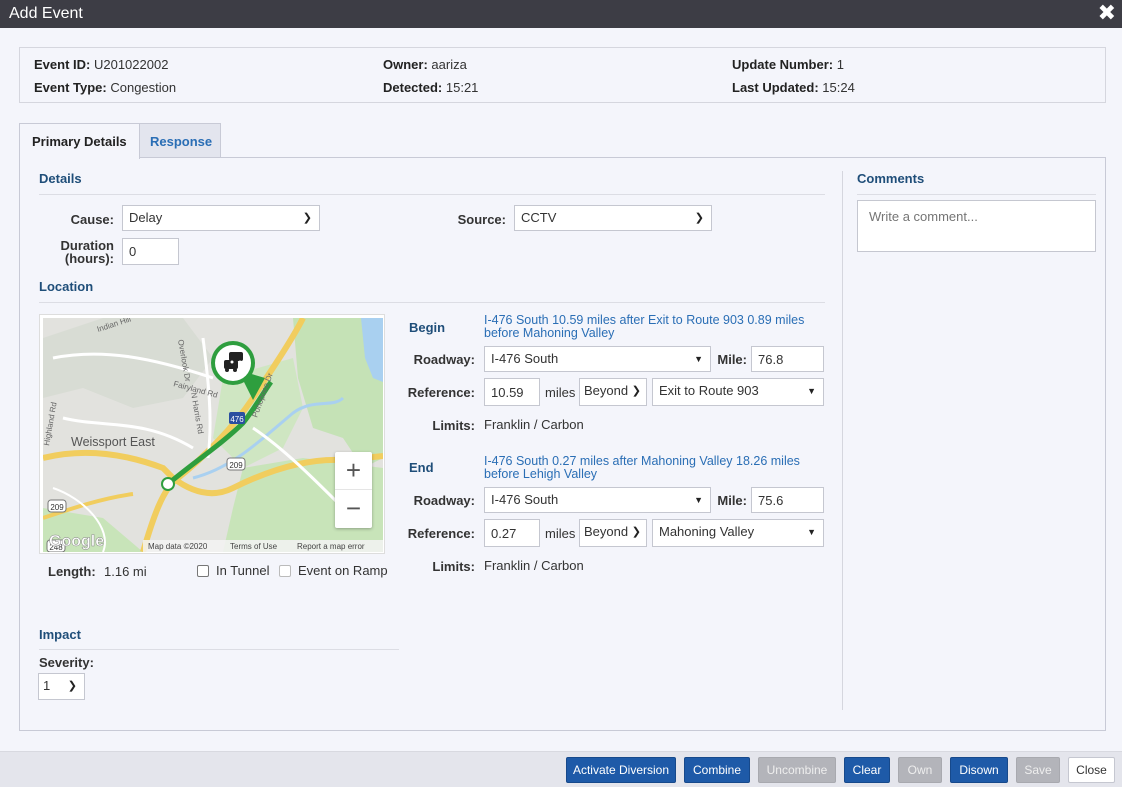  I want to click on map-label-weissport: Weissport East, so click(113, 442).